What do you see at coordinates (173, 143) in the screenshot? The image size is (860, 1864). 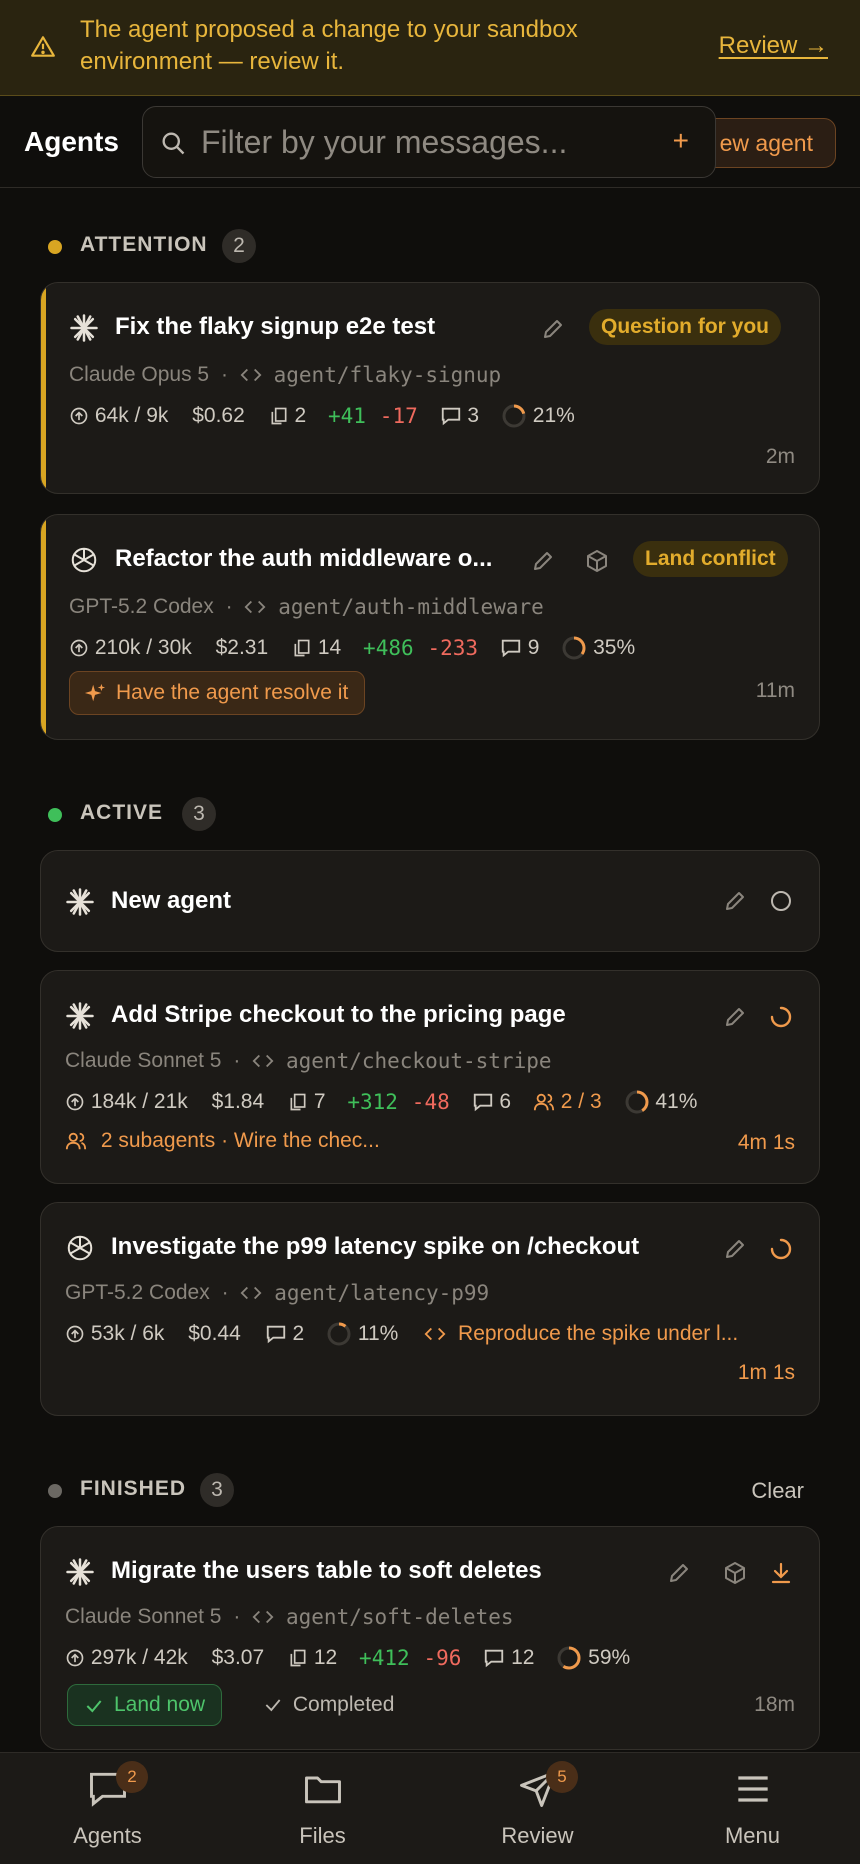 I see `search-icon` at bounding box center [173, 143].